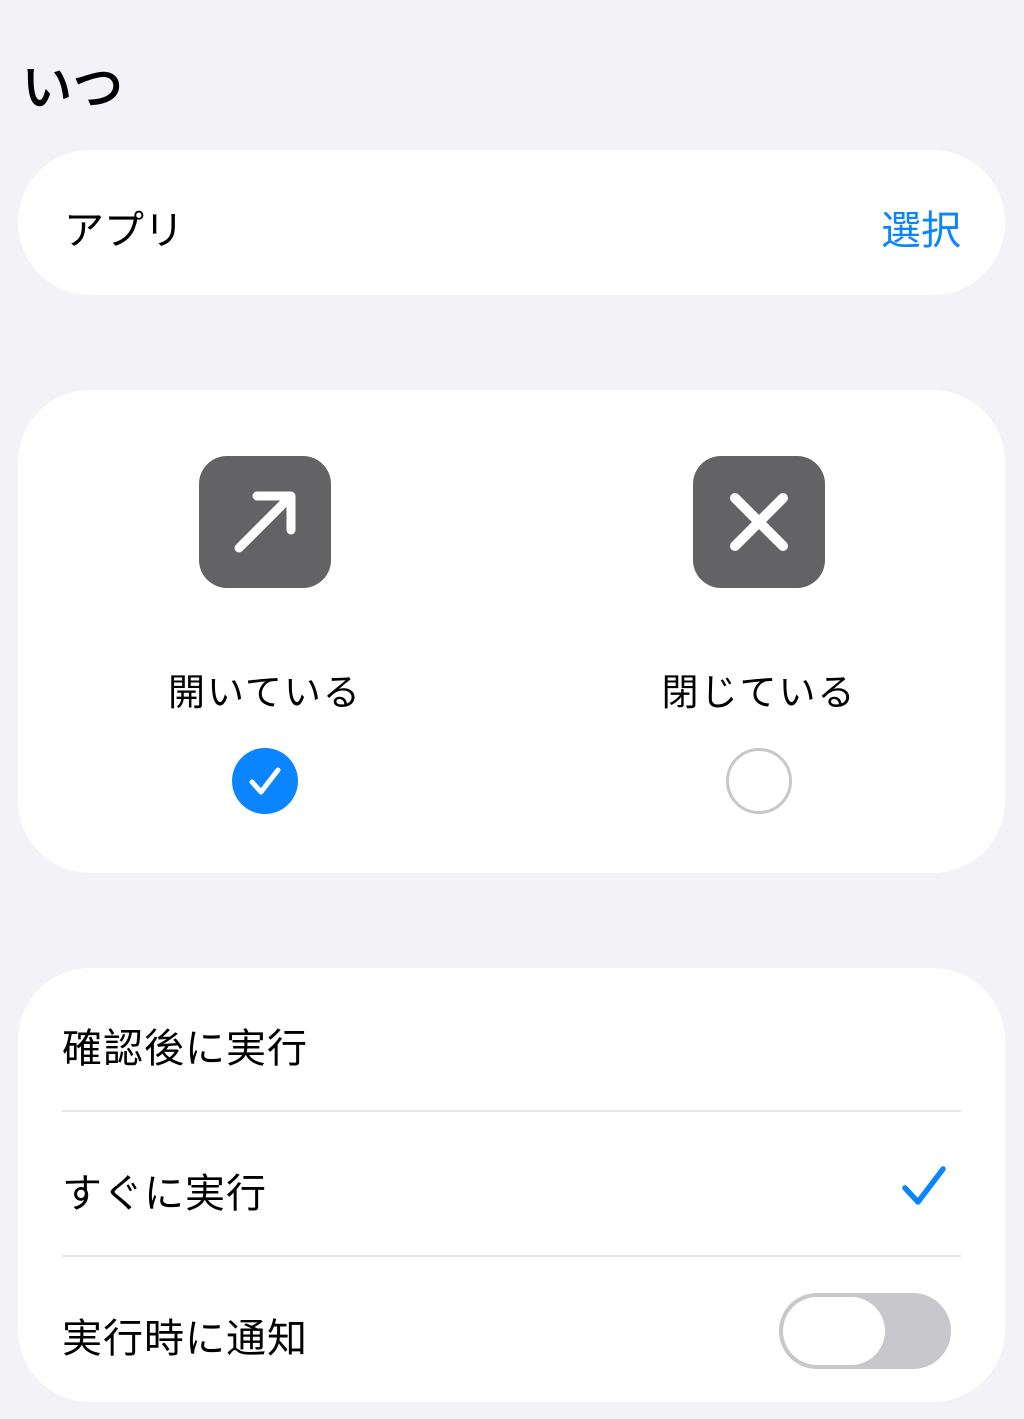 Image resolution: width=1024 pixels, height=1419 pixels. I want to click on notify-when-run-row: 実行時に通知, so click(511, 1330).